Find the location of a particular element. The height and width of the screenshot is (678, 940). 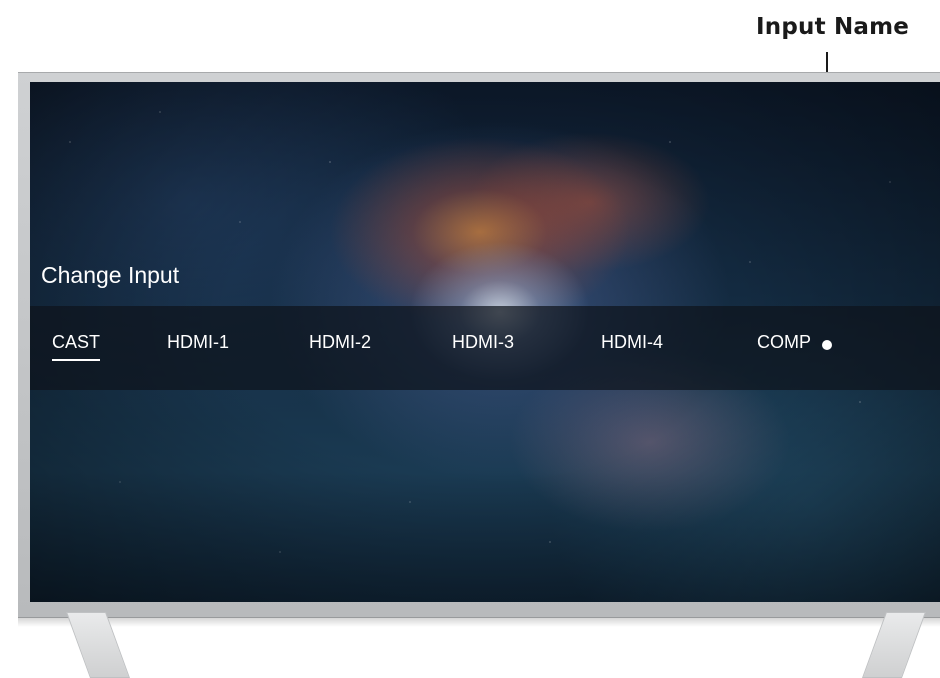

dot-icon is located at coordinates (827, 345).